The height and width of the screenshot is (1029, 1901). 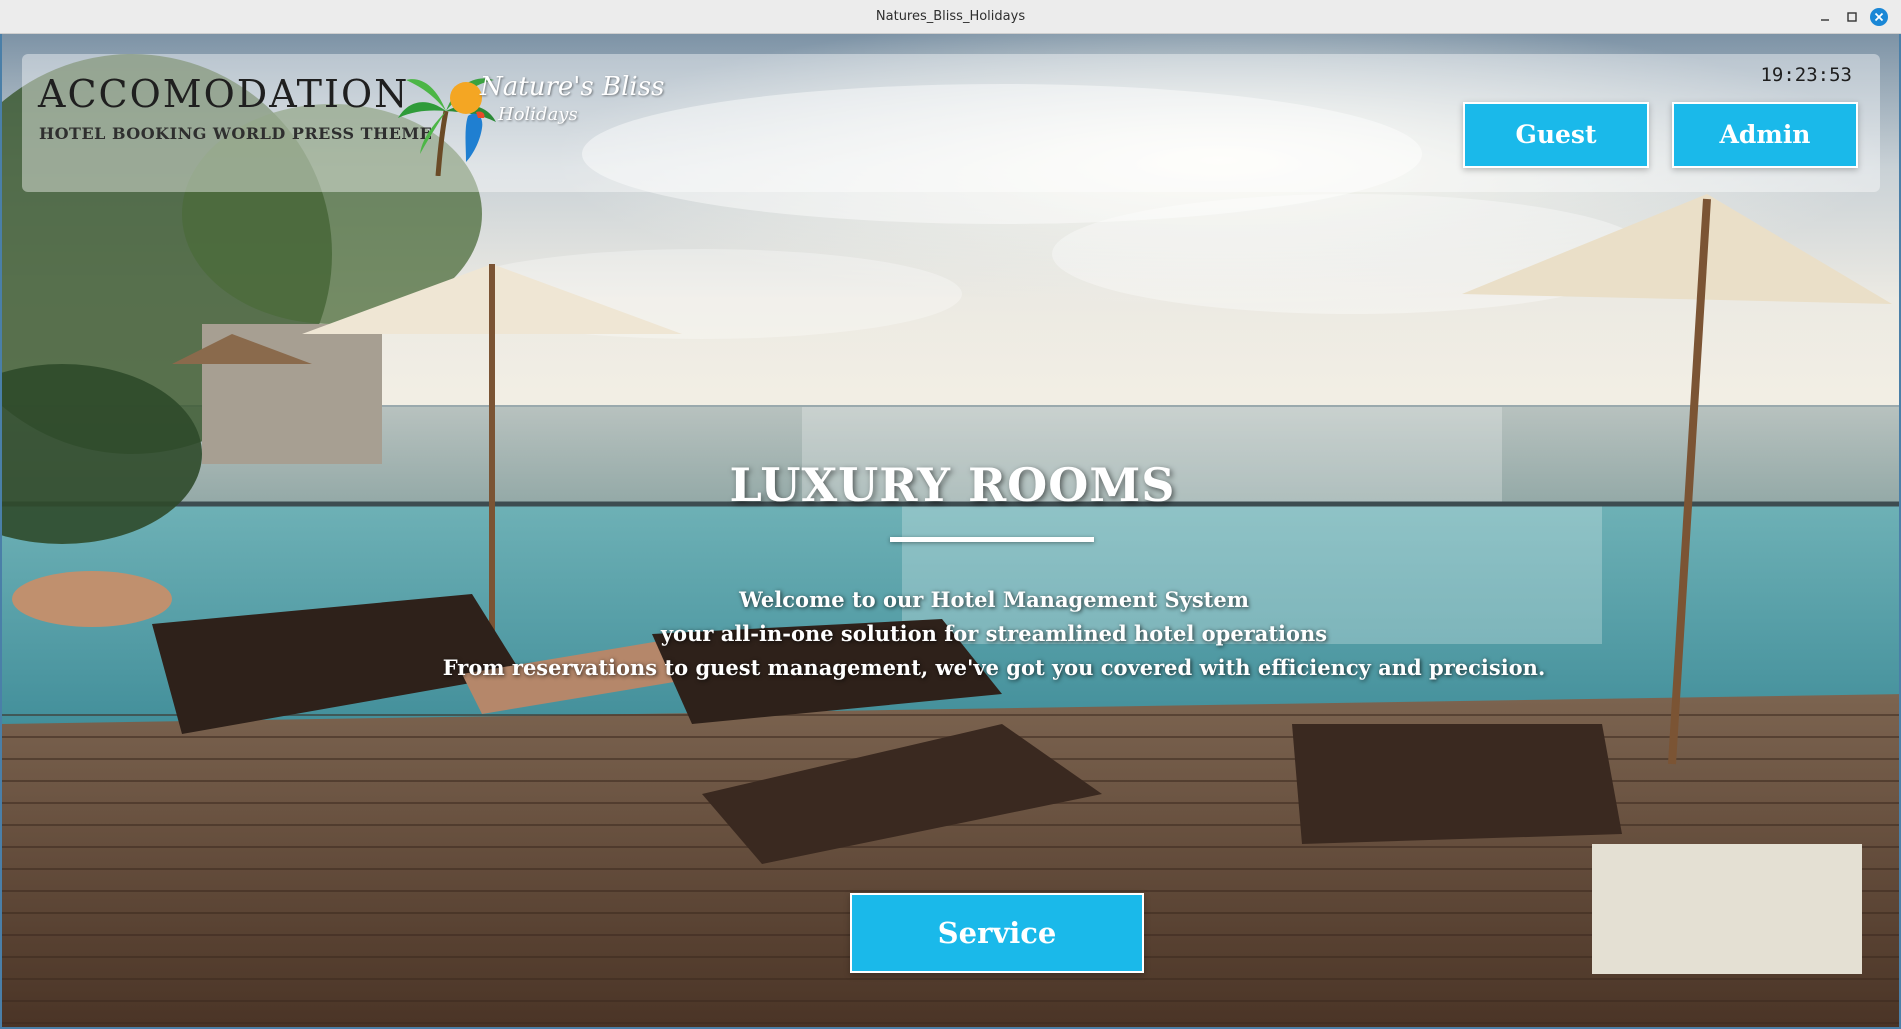 What do you see at coordinates (994, 599) in the screenshot?
I see `tagline-line-1: Welcome to our Hotel Management System` at bounding box center [994, 599].